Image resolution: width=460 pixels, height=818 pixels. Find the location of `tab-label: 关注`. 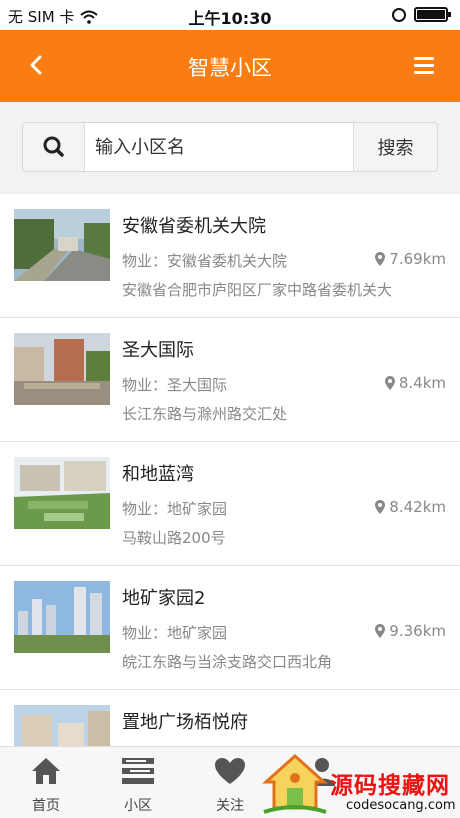

tab-label: 关注 is located at coordinates (230, 806).